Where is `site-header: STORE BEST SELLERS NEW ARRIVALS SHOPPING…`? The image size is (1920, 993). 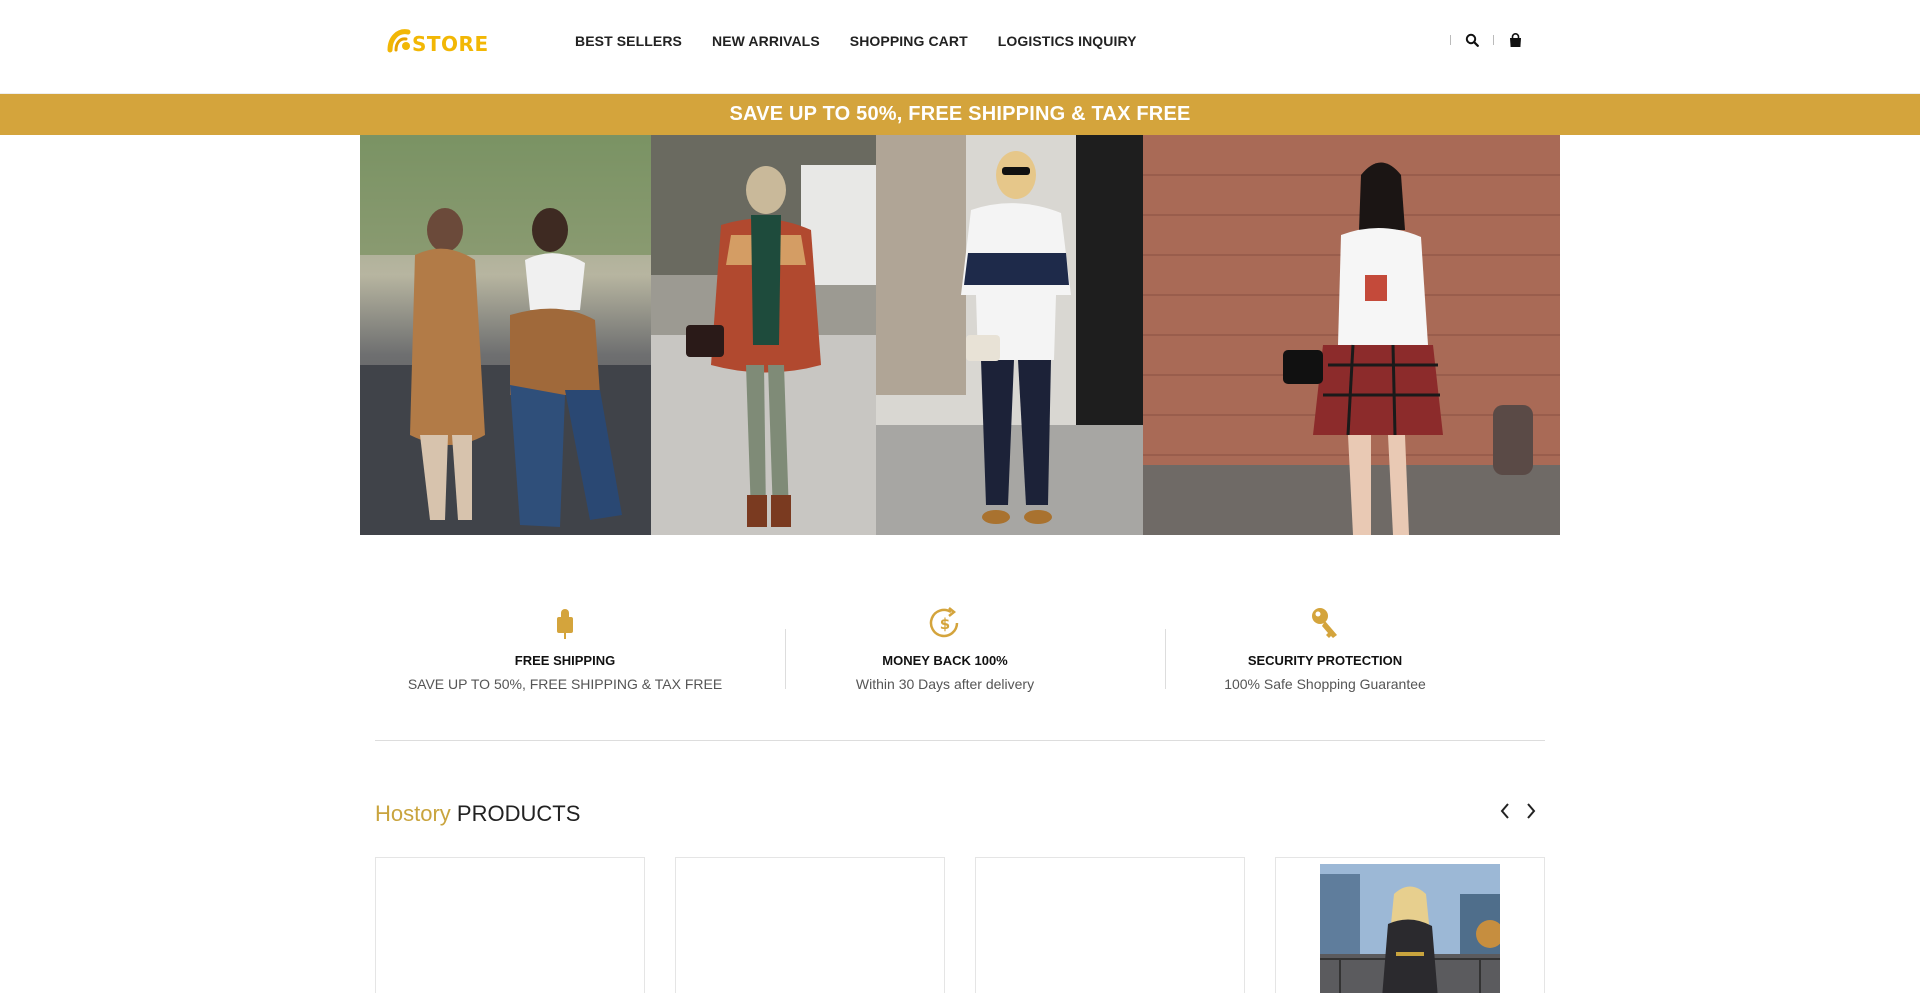
site-header: STORE BEST SELLERS NEW ARRIVALS SHOPPING… is located at coordinates (960, 47).